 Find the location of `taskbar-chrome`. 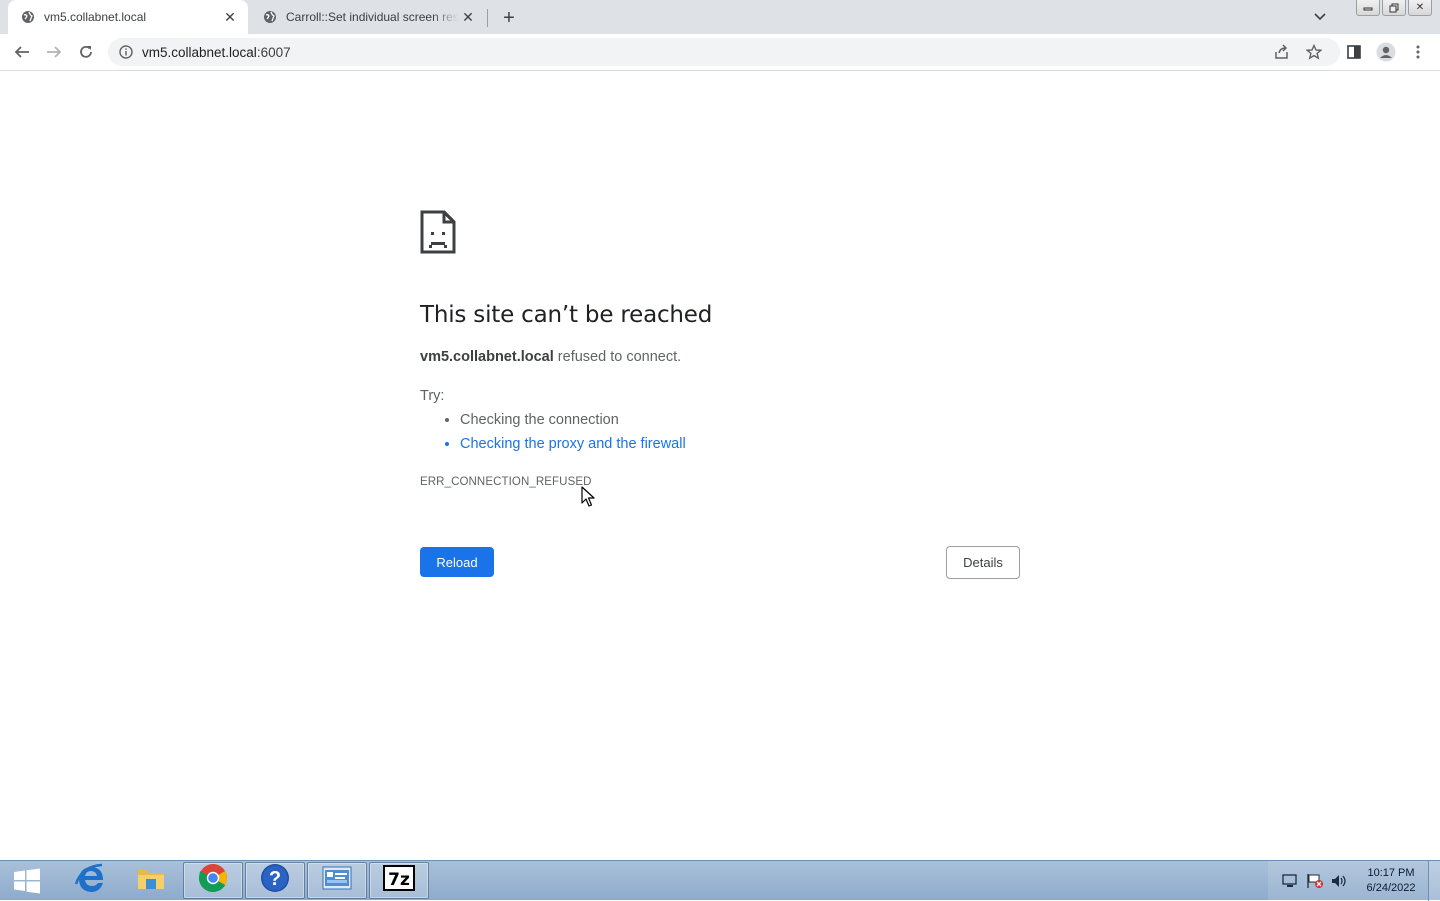

taskbar-chrome is located at coordinates (213, 880).